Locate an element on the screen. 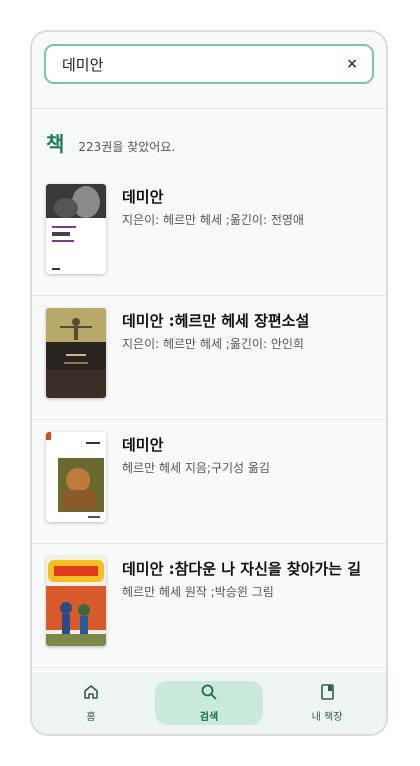  search-icon is located at coordinates (209, 694).